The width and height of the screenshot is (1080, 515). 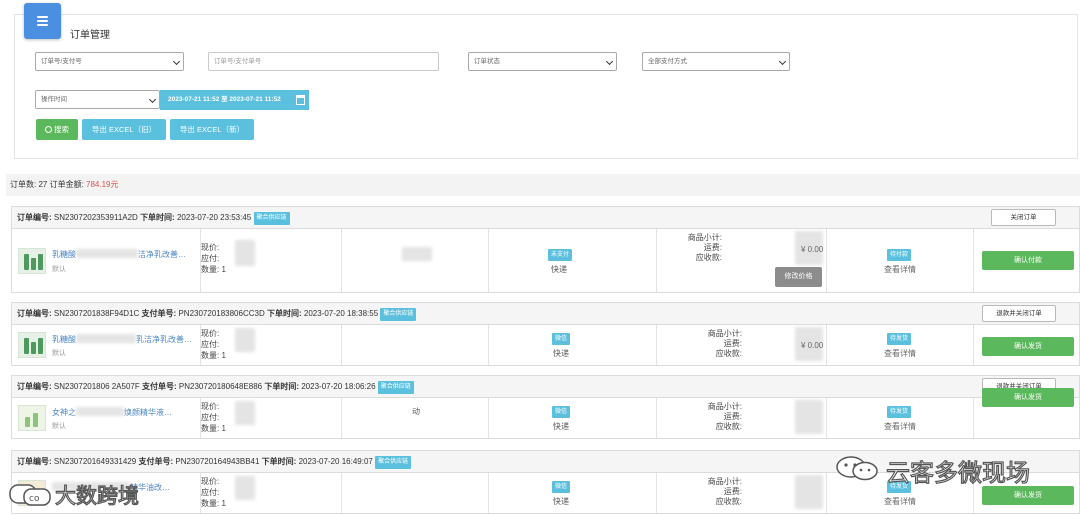 I want to click on search-icon, so click(x=48, y=129).